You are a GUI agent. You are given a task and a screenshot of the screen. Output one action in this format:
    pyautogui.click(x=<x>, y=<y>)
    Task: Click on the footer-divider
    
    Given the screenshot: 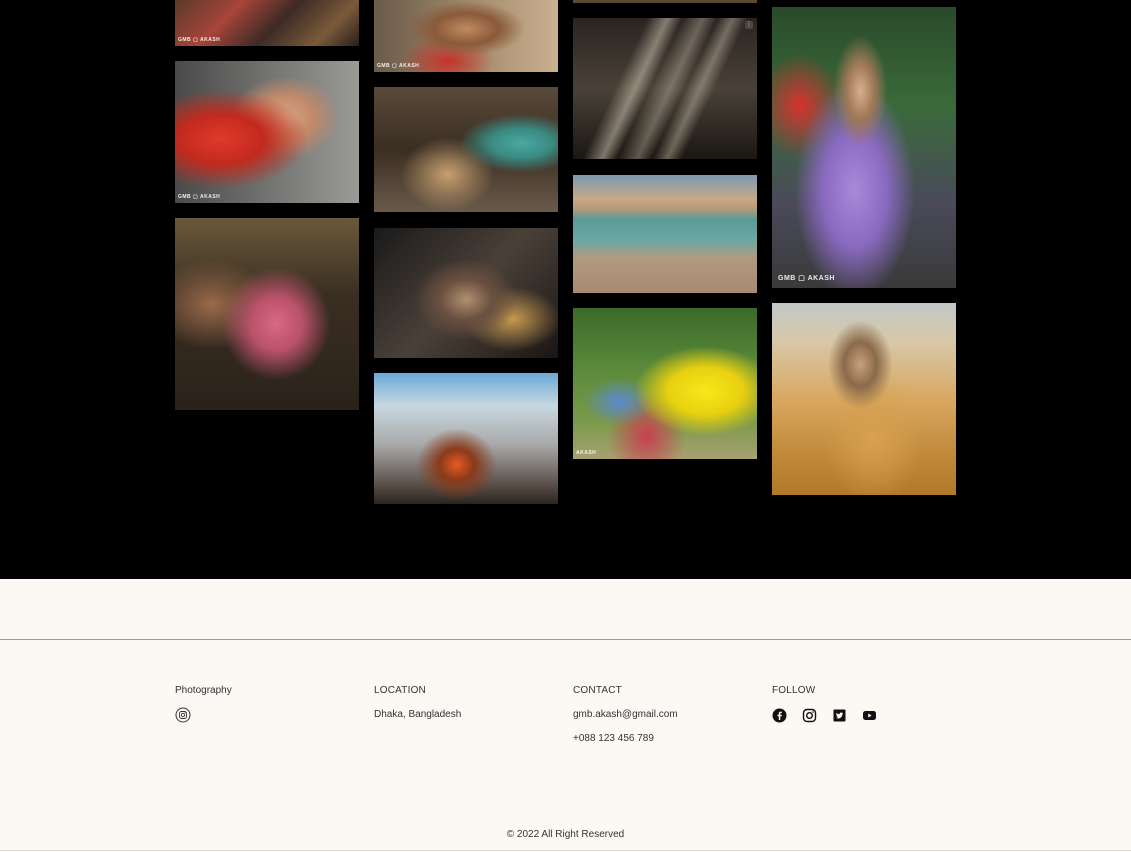 What is the action you would take?
    pyautogui.click(x=565, y=639)
    